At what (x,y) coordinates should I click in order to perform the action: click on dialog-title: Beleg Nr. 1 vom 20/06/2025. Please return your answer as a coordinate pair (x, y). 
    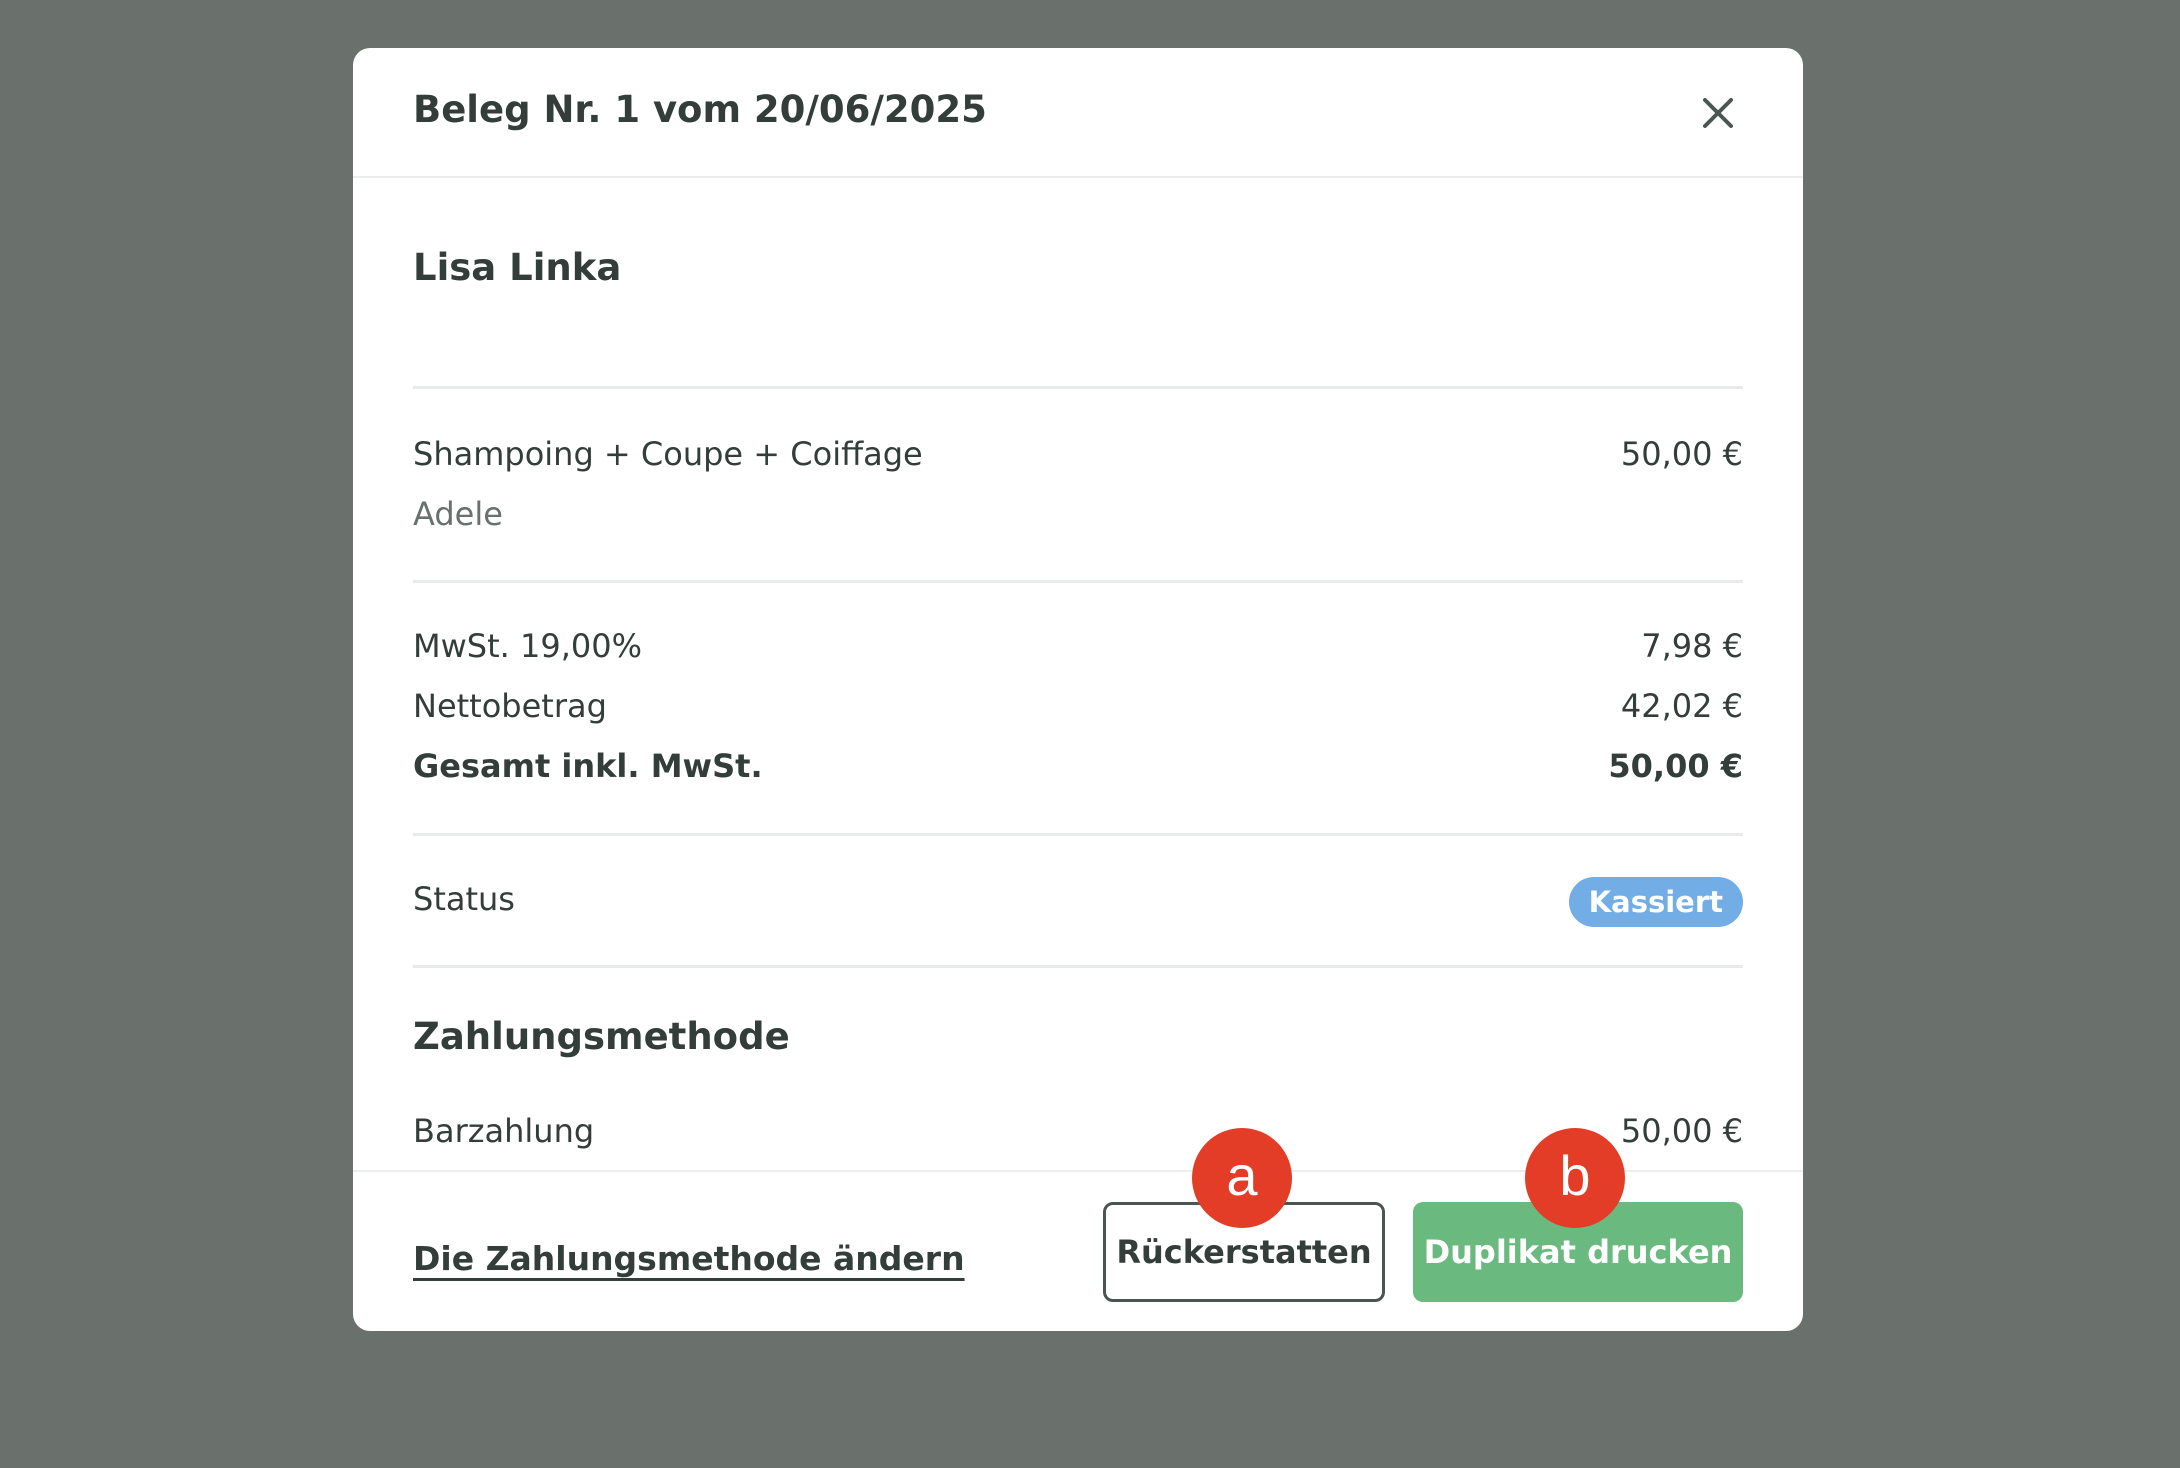
    Looking at the image, I should click on (700, 109).